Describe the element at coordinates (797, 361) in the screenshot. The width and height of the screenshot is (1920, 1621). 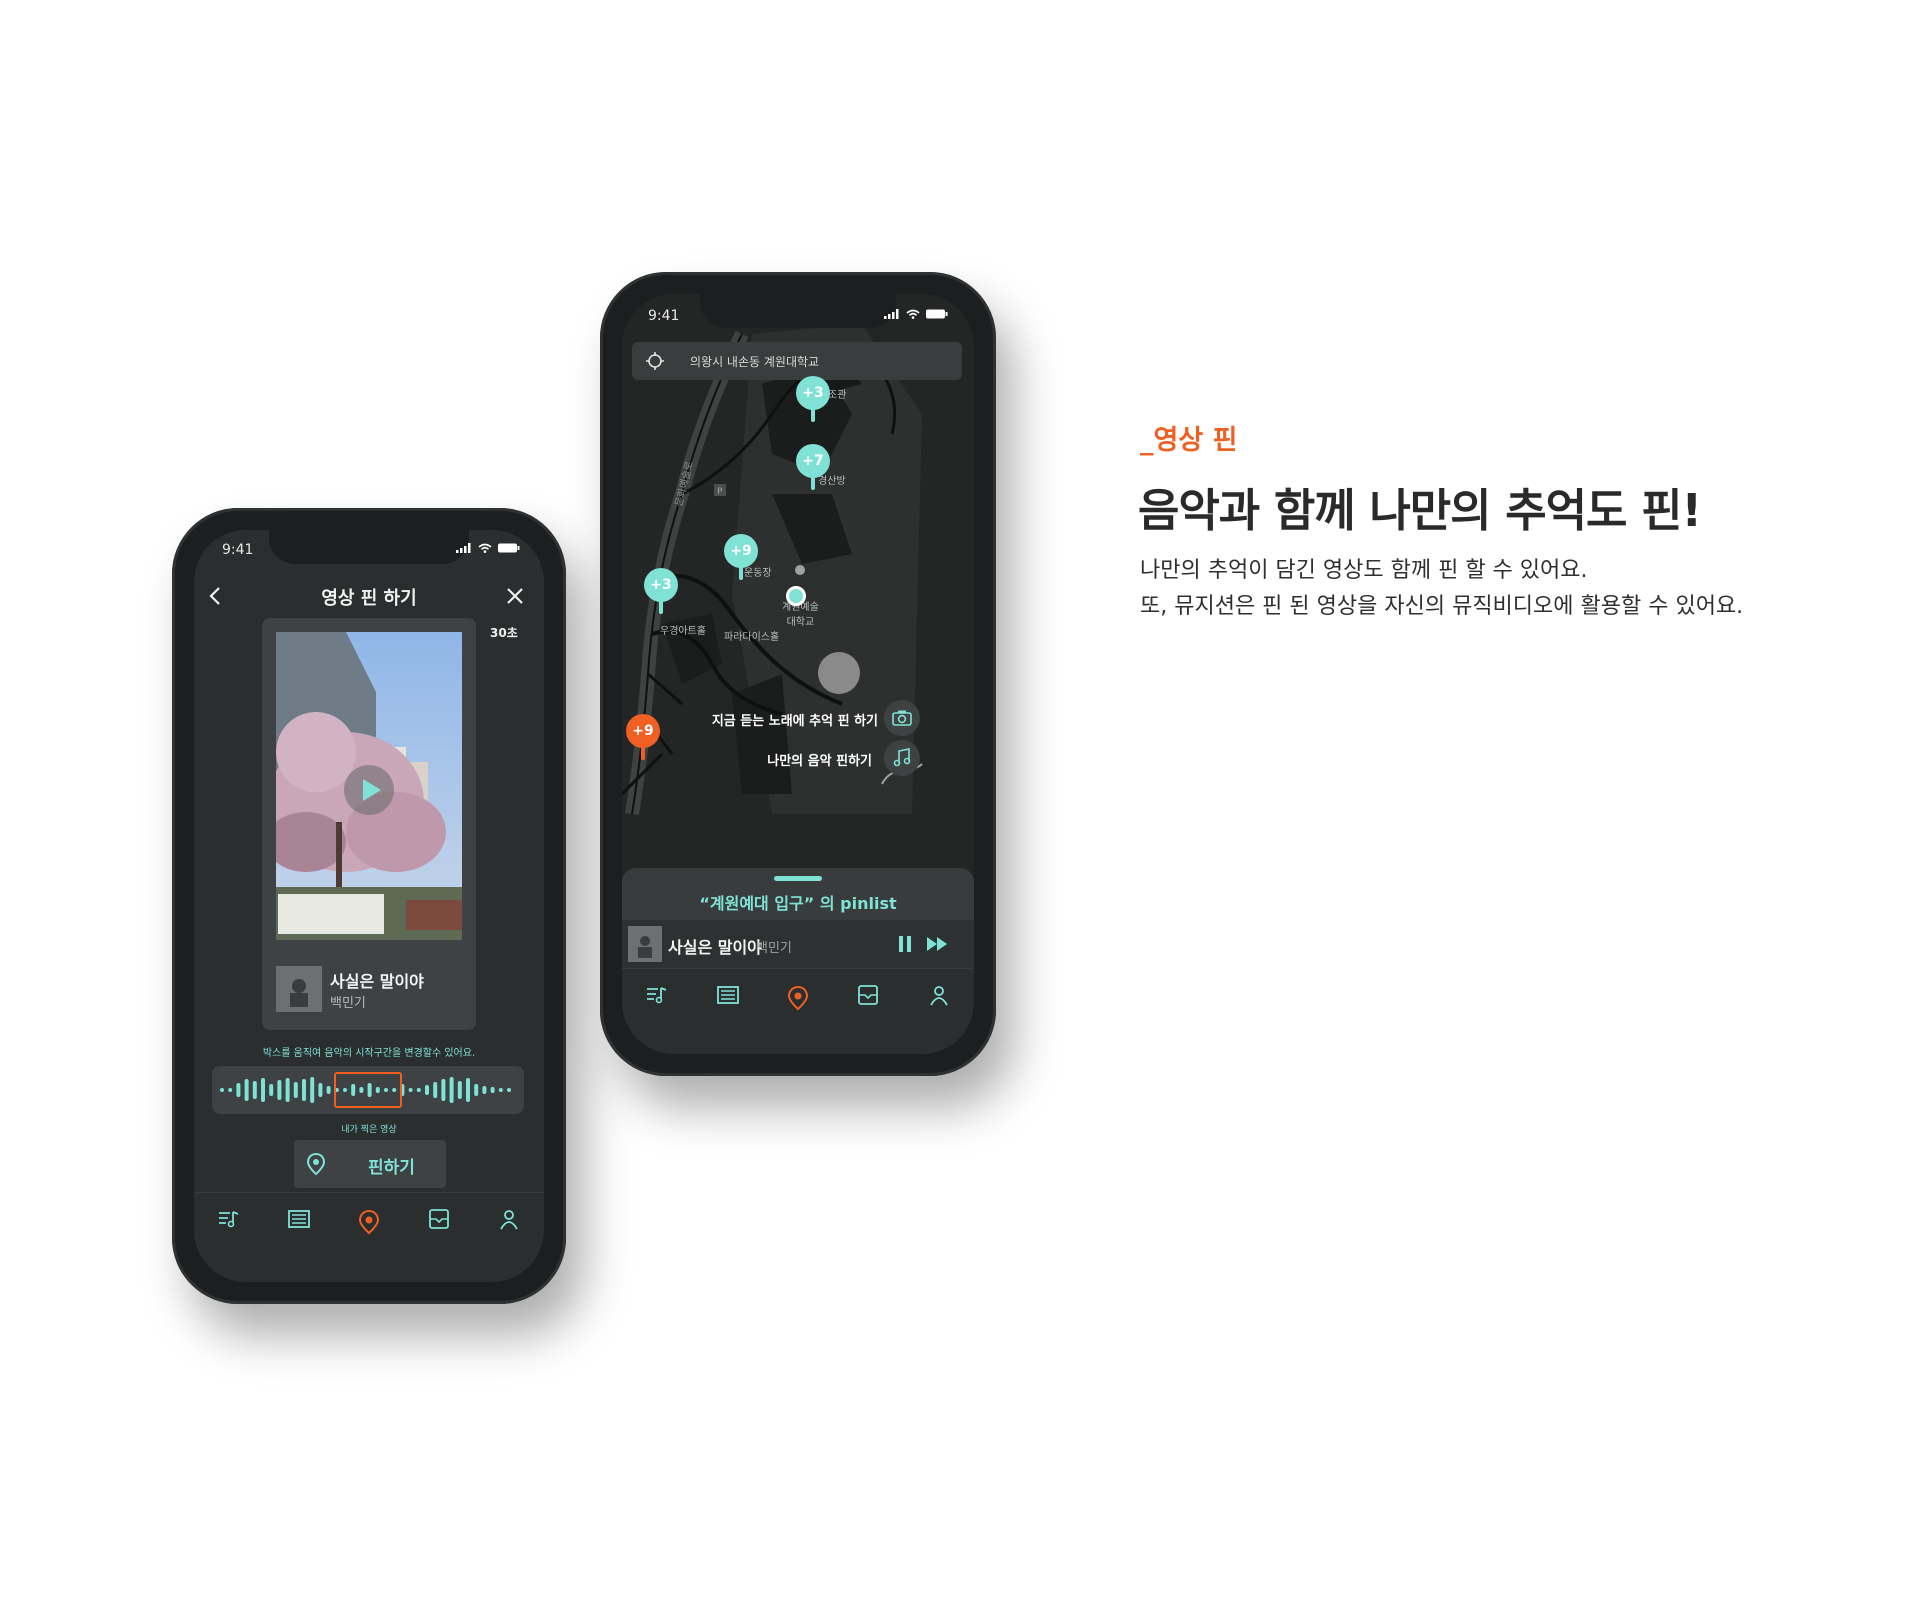
I see `location-search-bar: 의왕시 내손동 계원대학교` at that location.